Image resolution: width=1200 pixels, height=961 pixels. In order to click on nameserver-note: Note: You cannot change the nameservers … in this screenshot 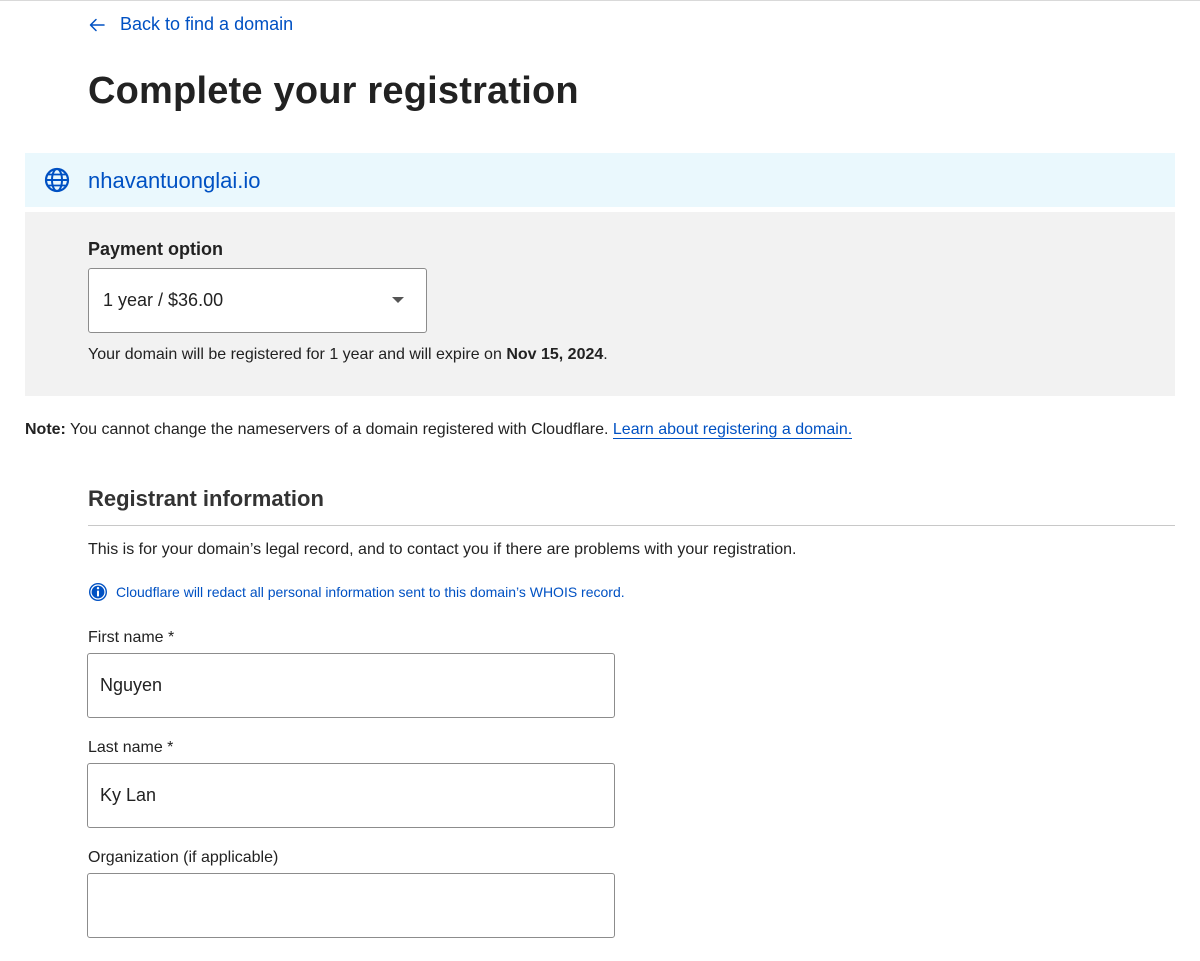, I will do `click(439, 430)`.